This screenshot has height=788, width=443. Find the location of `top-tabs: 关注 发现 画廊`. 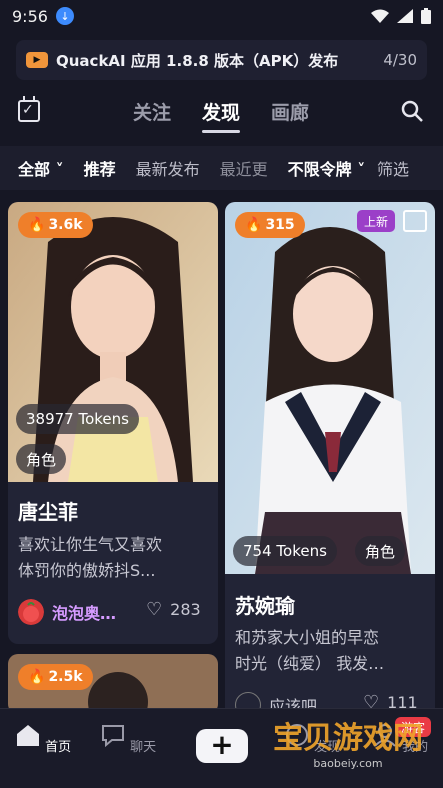

top-tabs: 关注 发现 画廊 is located at coordinates (221, 113).